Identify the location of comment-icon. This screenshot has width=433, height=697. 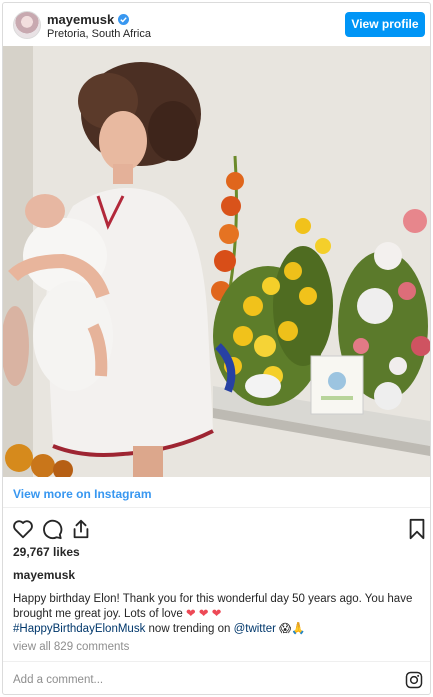
(52, 529).